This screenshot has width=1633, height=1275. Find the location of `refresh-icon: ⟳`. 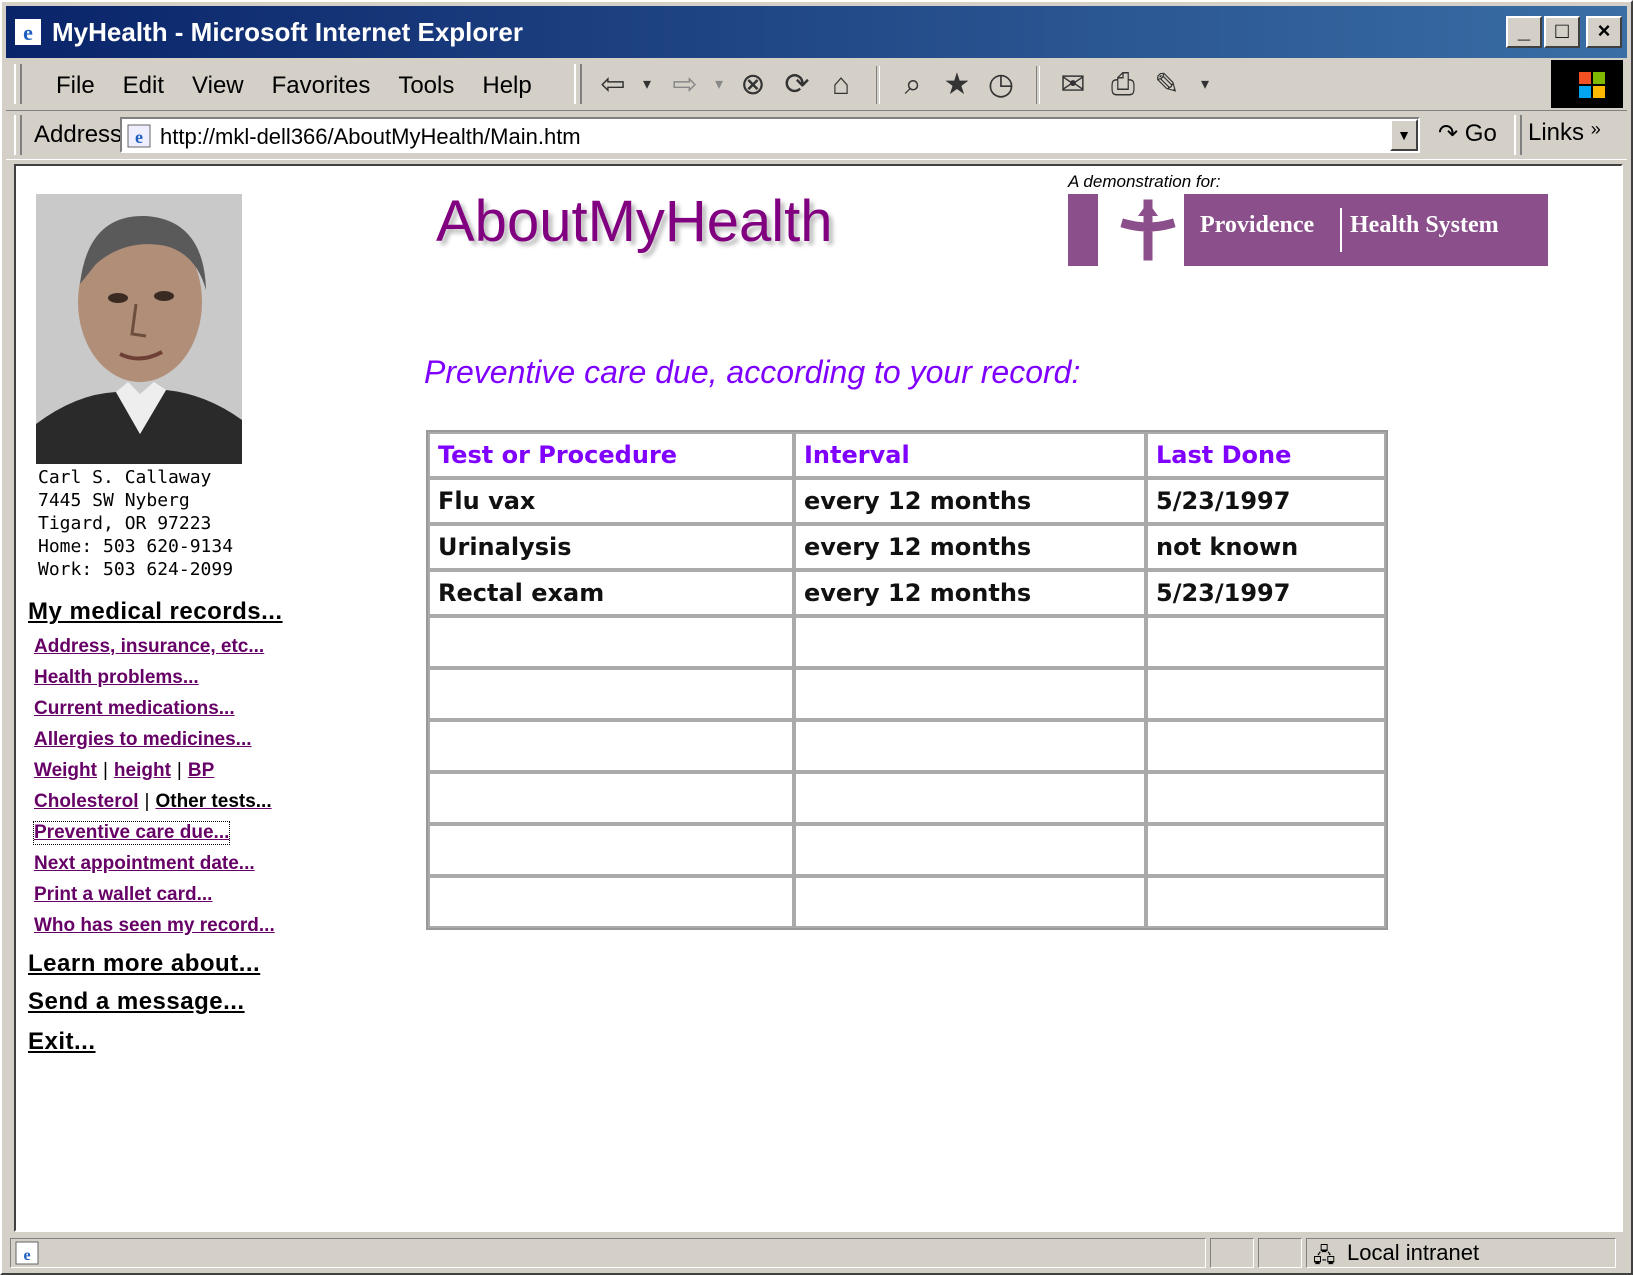

refresh-icon: ⟳ is located at coordinates (797, 85).